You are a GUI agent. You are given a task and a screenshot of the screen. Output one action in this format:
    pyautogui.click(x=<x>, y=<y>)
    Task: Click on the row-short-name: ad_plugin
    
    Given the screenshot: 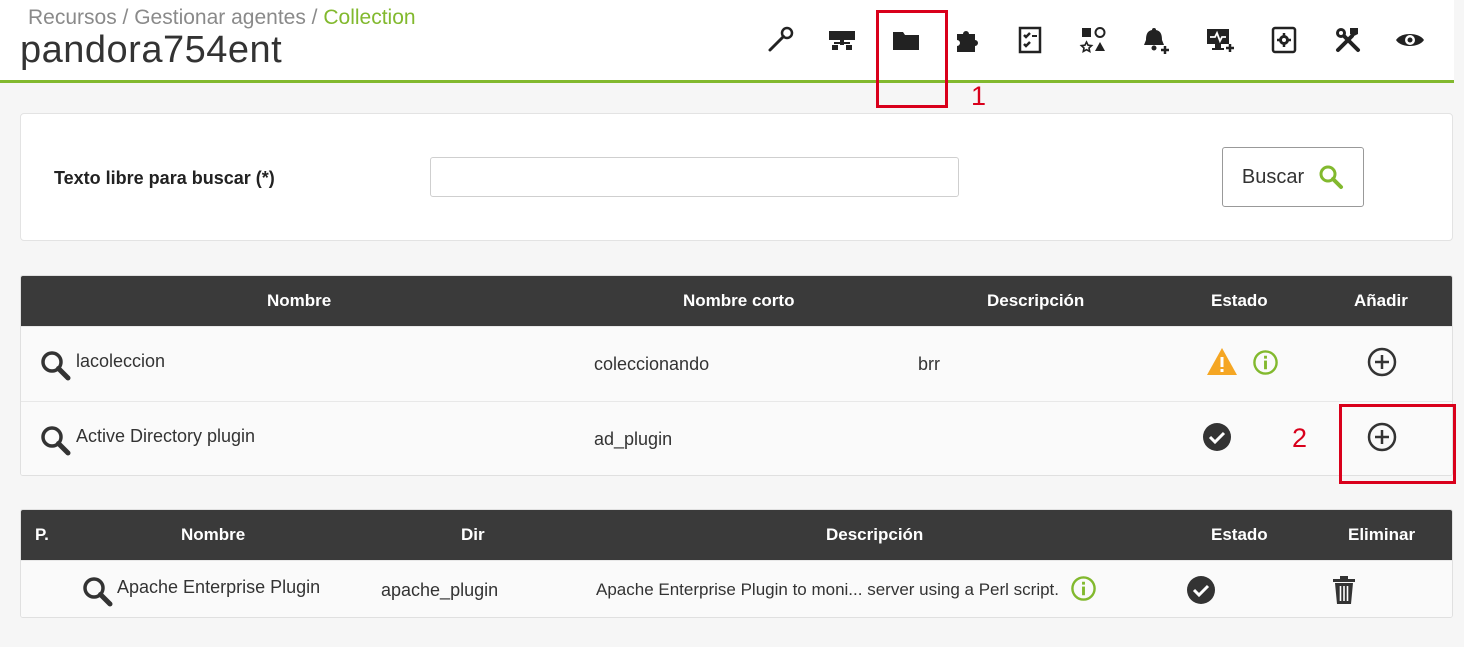 What is the action you would take?
    pyautogui.click(x=633, y=439)
    